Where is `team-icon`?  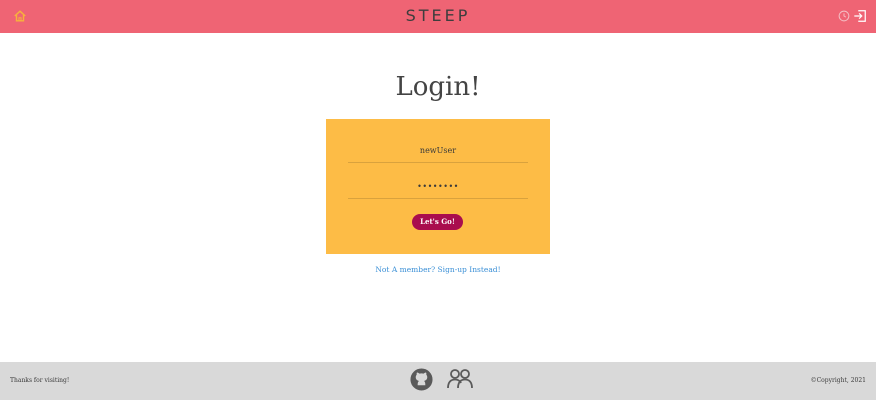
team-icon is located at coordinates (460, 379).